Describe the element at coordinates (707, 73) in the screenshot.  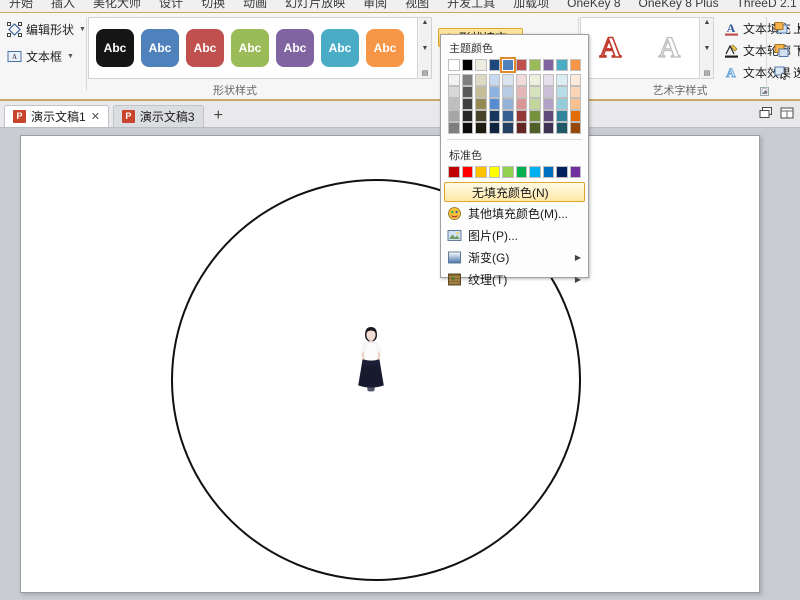
I see `wordart-more-icon: ▤` at that location.